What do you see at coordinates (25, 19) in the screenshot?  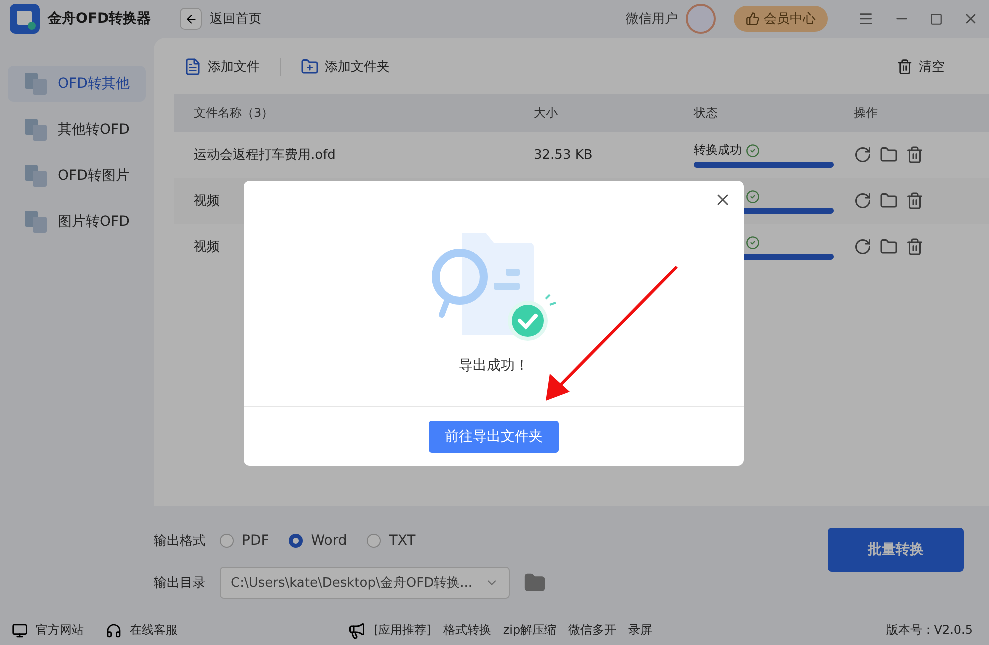 I see `logo-icon` at bounding box center [25, 19].